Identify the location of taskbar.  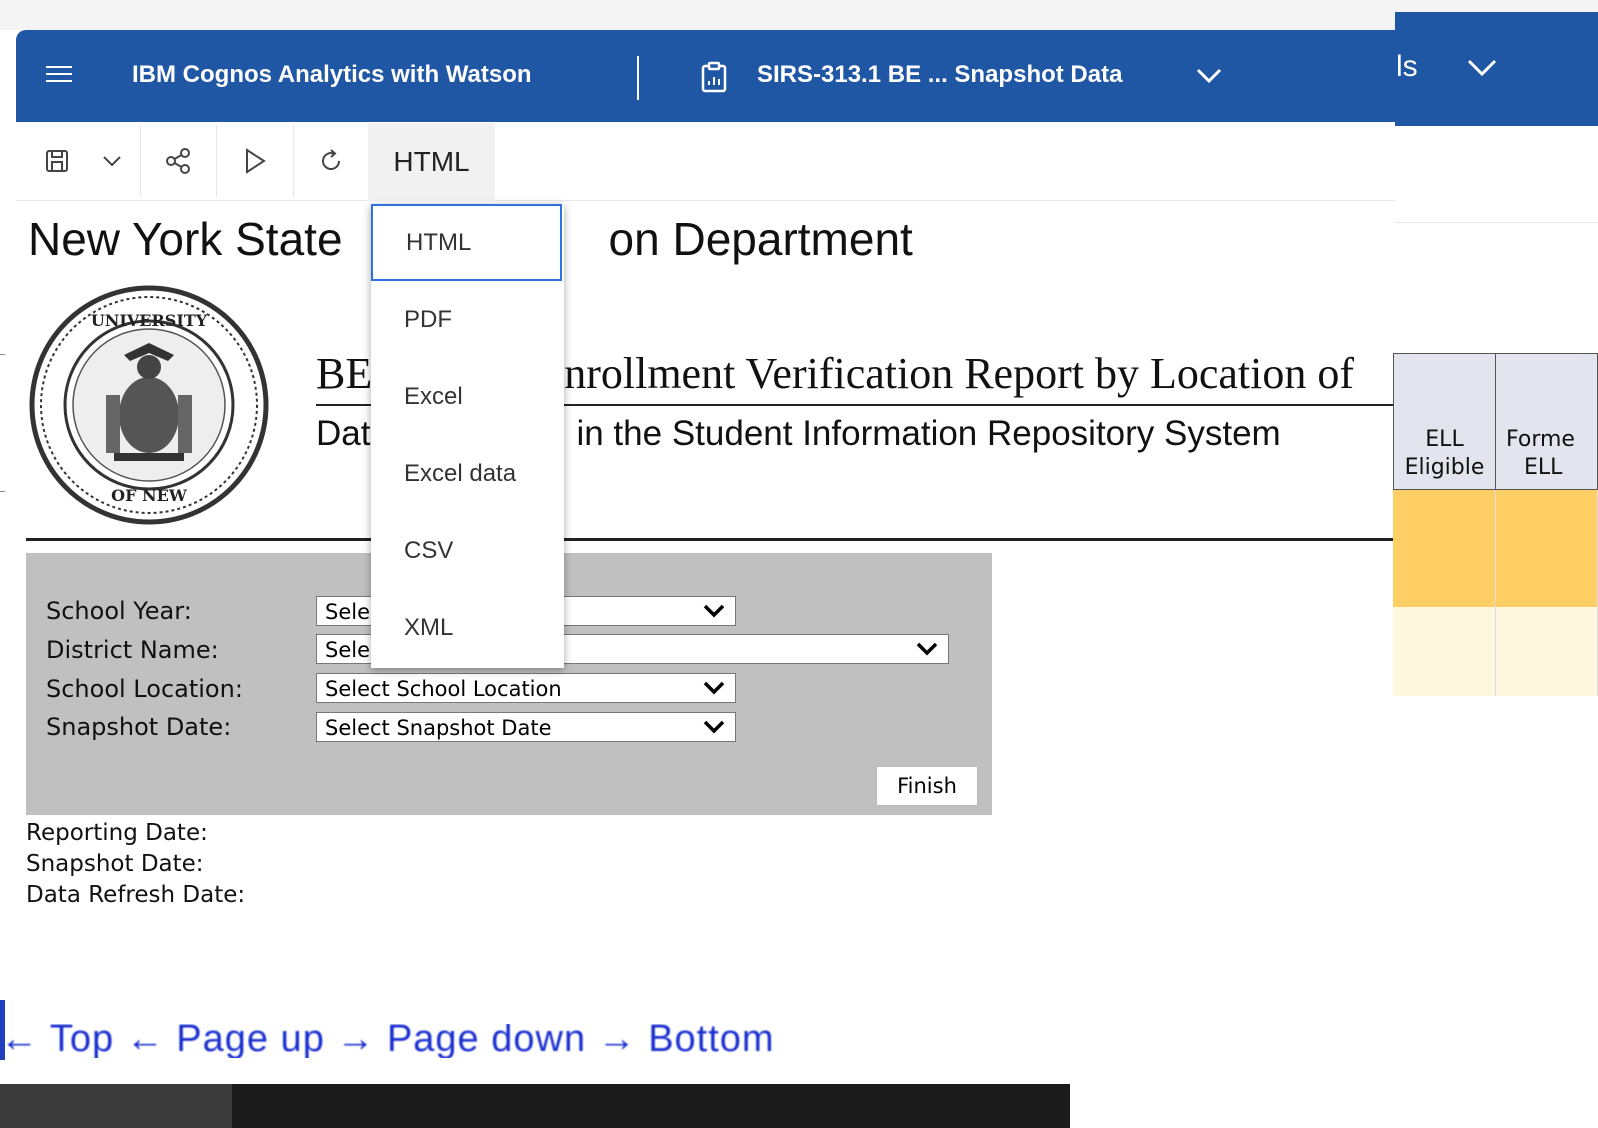
(535, 1106).